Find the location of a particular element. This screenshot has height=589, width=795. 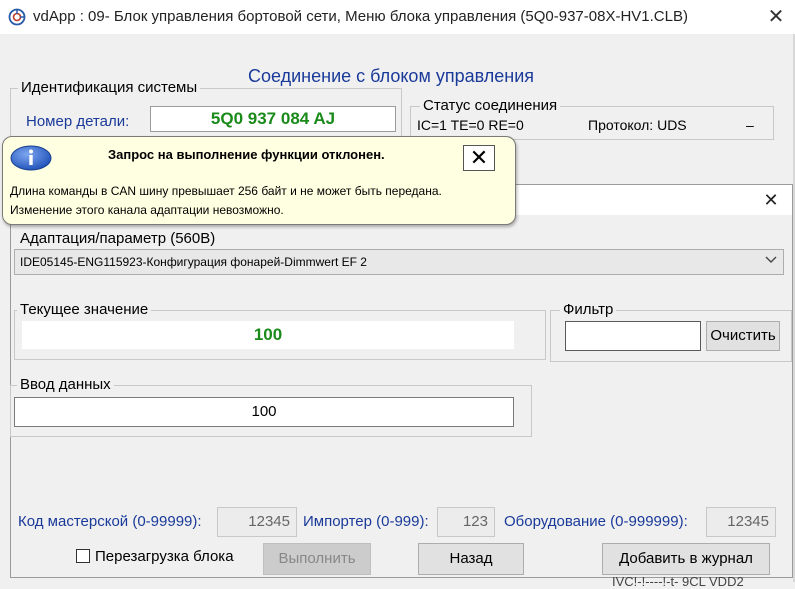

filter-label: Фильтр is located at coordinates (588, 309).